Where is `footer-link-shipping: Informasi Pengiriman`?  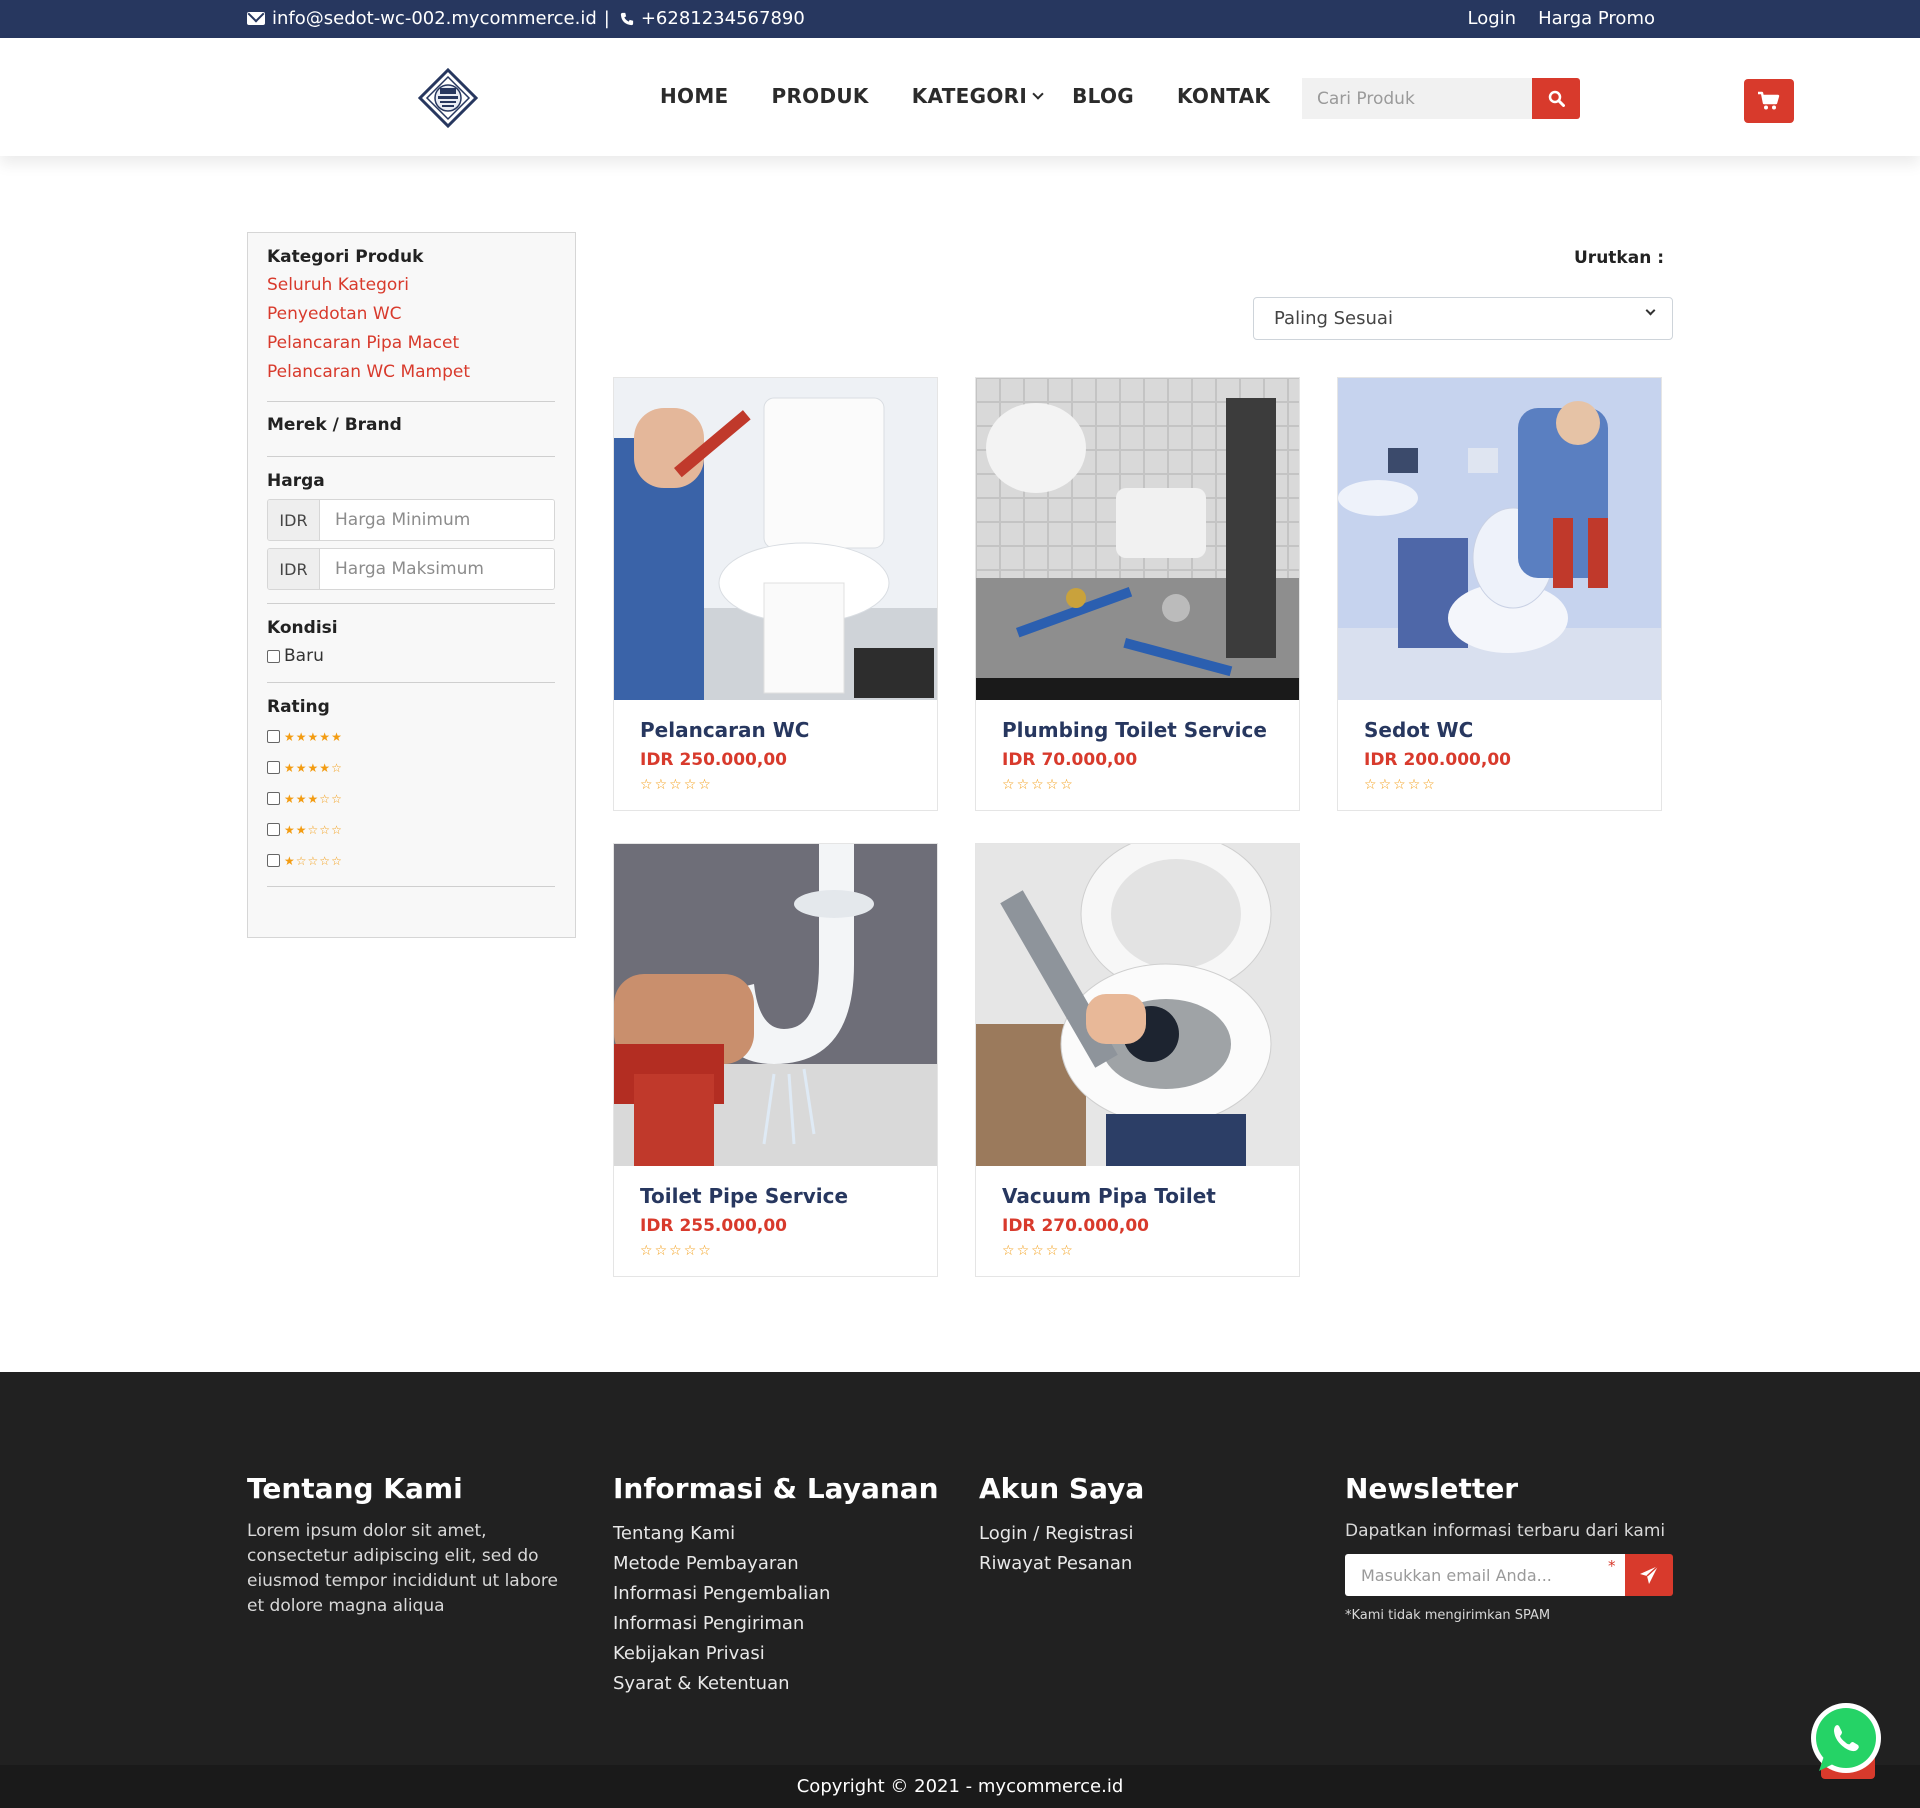 footer-link-shipping: Informasi Pengiriman is located at coordinates (778, 1624).